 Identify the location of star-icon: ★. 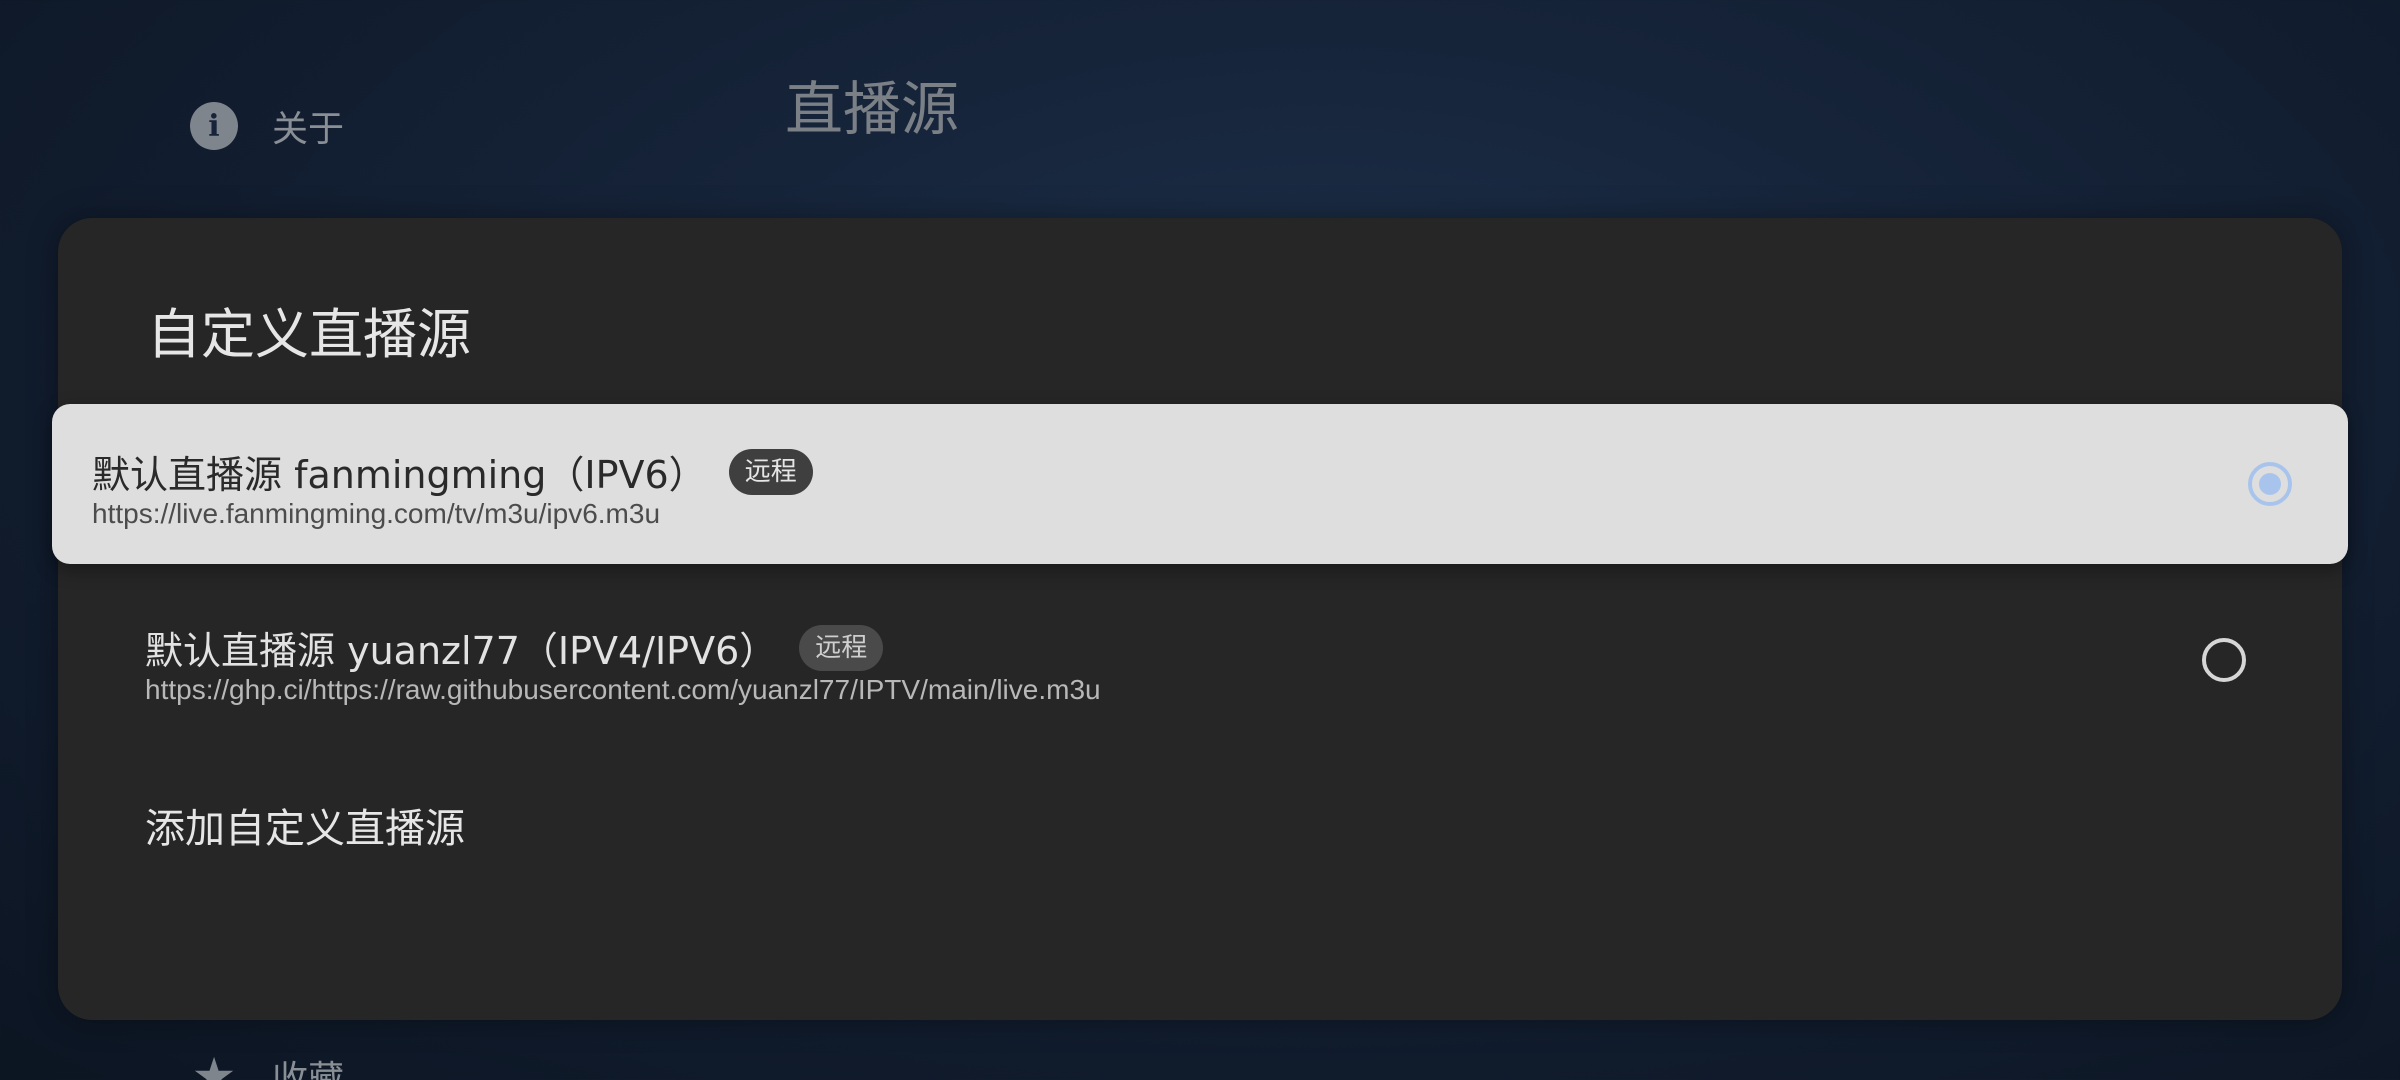
(214, 1063).